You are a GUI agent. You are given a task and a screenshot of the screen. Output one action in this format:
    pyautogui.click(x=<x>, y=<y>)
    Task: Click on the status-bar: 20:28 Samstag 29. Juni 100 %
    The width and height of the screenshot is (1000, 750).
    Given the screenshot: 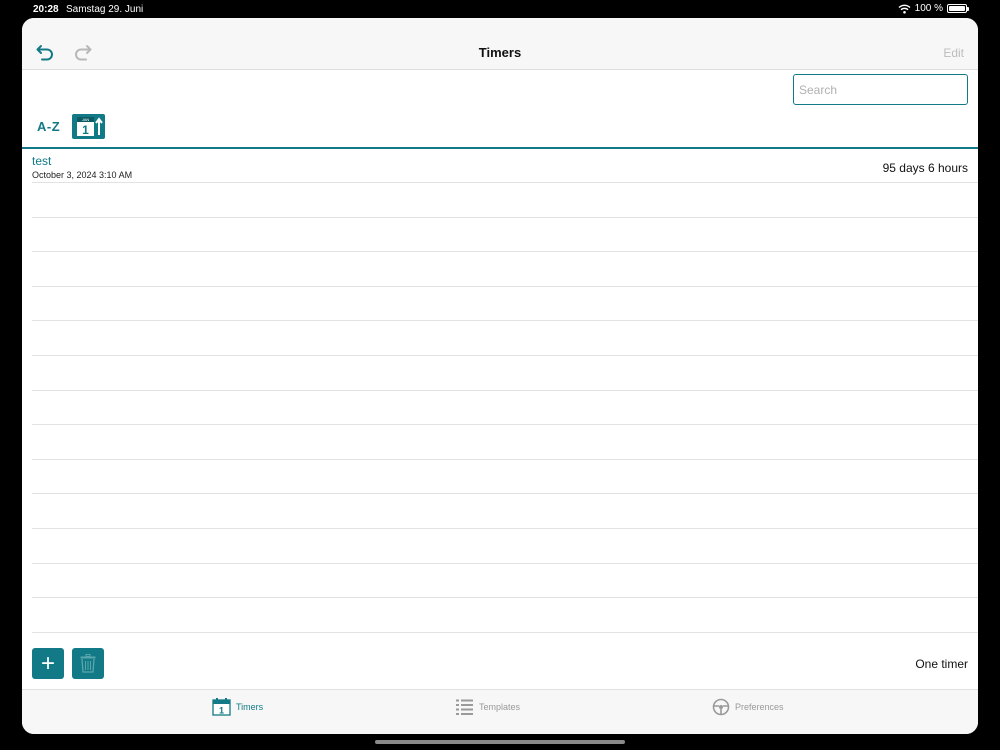 What is the action you would take?
    pyautogui.click(x=500, y=9)
    